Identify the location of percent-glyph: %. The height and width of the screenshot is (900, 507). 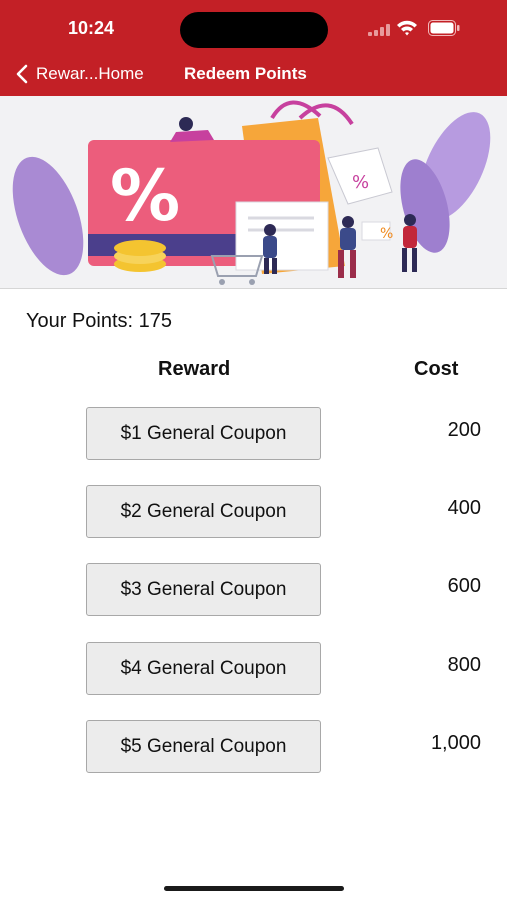
(145, 196).